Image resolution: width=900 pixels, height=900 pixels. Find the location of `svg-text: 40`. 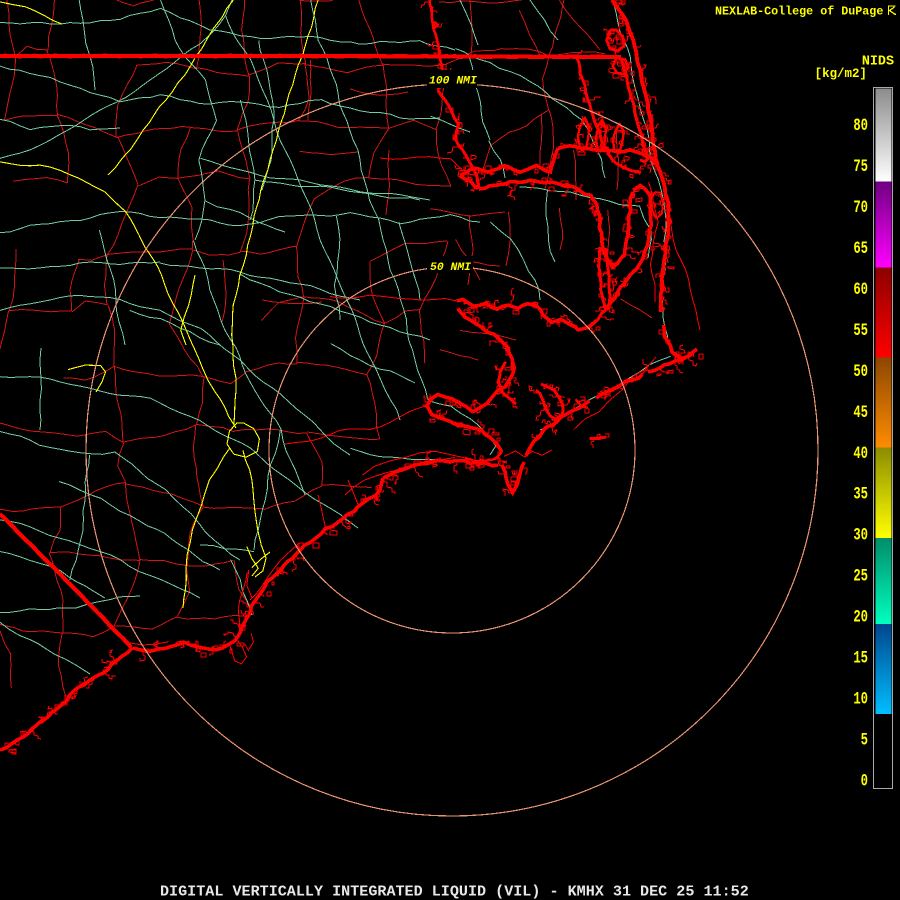

svg-text: 40 is located at coordinates (860, 453).